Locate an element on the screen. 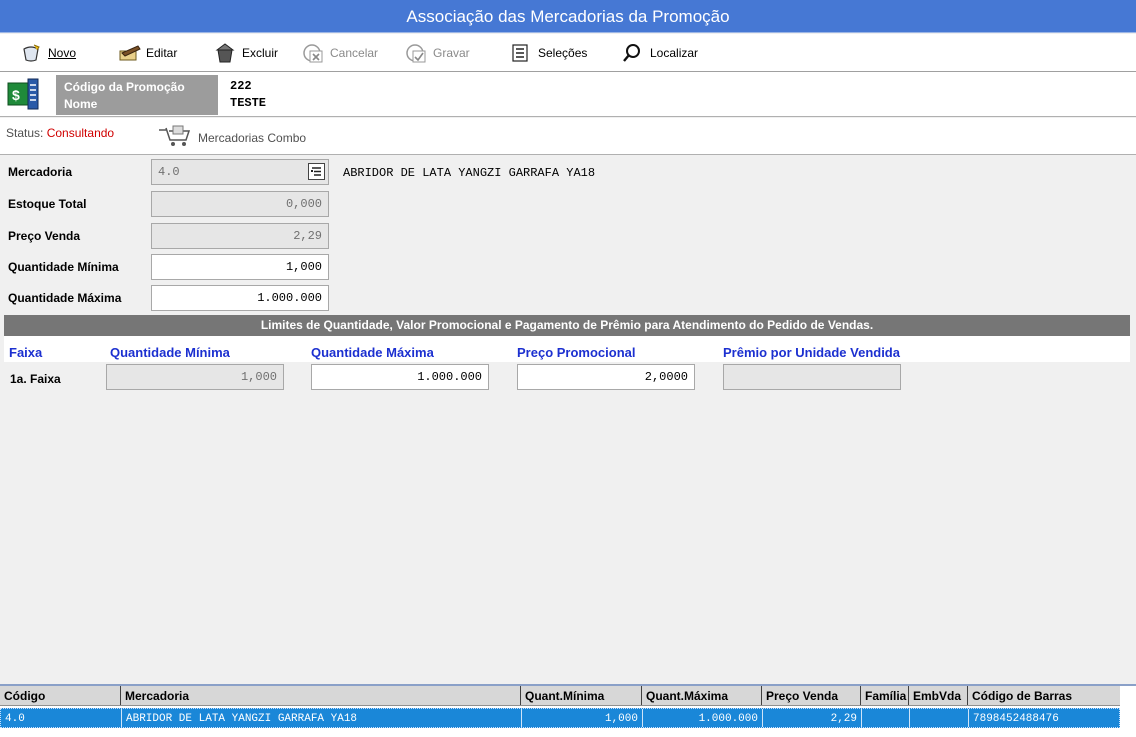 The image size is (1136, 737). novo-button: Novo is located at coordinates (48, 53).